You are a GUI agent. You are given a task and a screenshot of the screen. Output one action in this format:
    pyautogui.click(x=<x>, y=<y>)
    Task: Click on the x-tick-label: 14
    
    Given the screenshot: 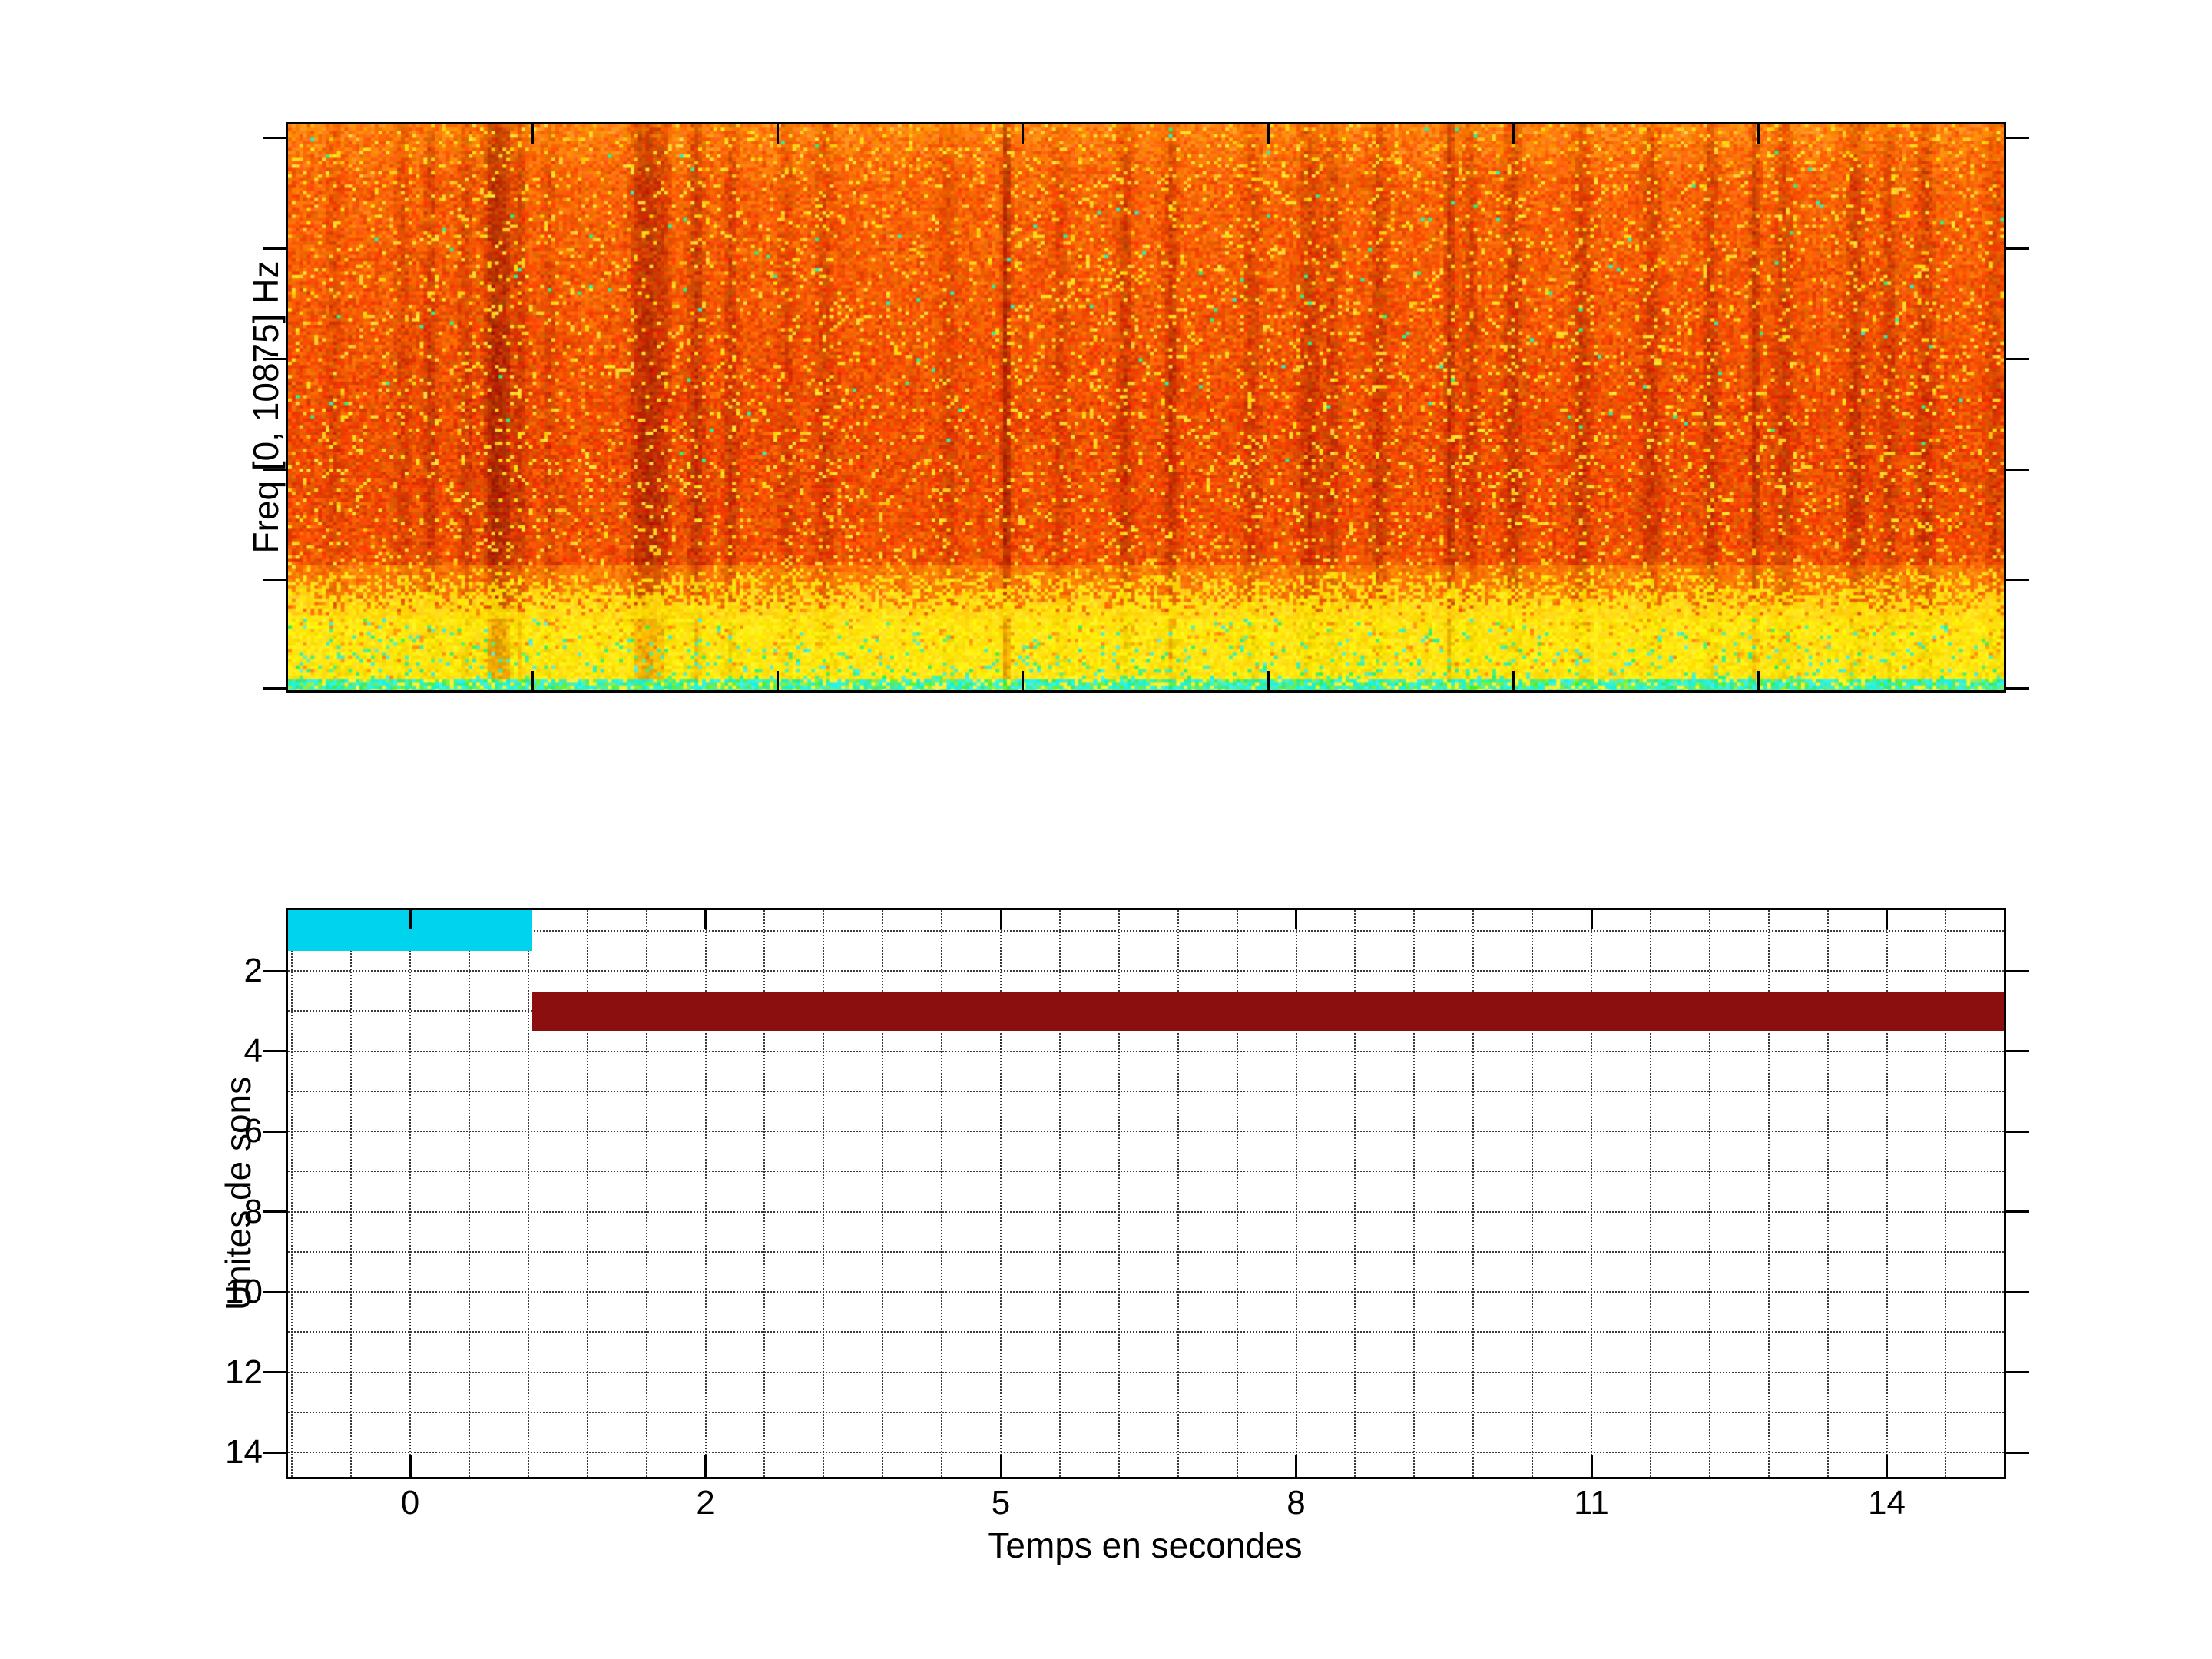 What is the action you would take?
    pyautogui.click(x=1887, y=1503)
    